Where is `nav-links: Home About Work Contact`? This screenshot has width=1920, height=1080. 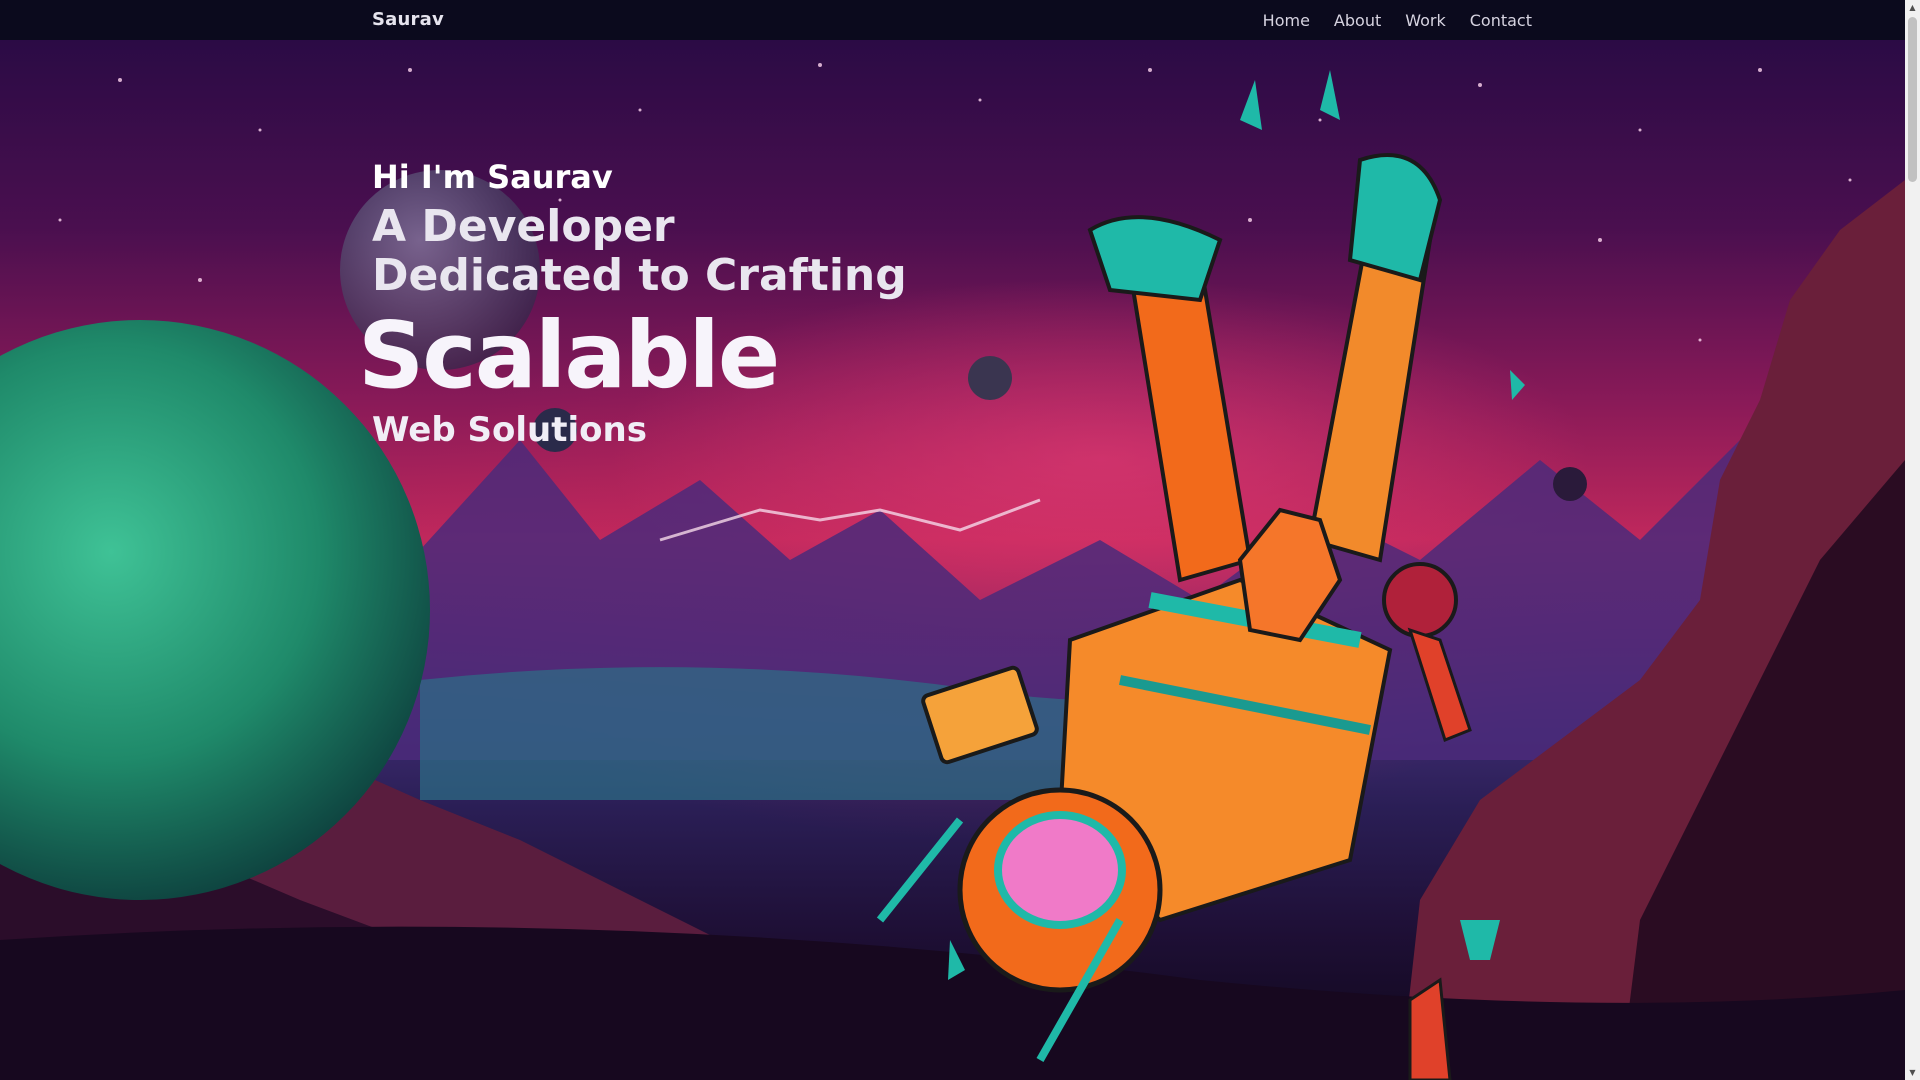 nav-links: Home About Work Contact is located at coordinates (1397, 20).